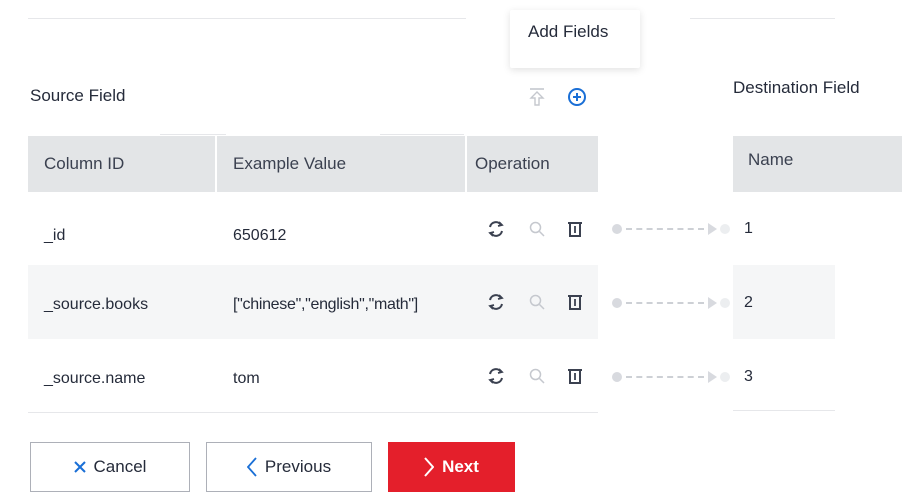  I want to click on previous-button: Previous, so click(289, 467).